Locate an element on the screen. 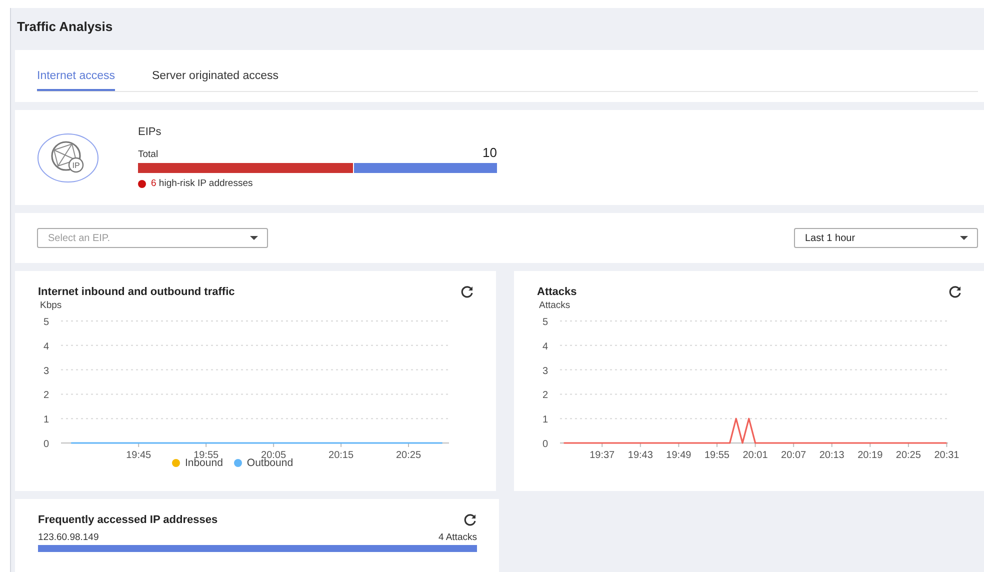 This screenshot has height=572, width=984. status-dot is located at coordinates (142, 184).